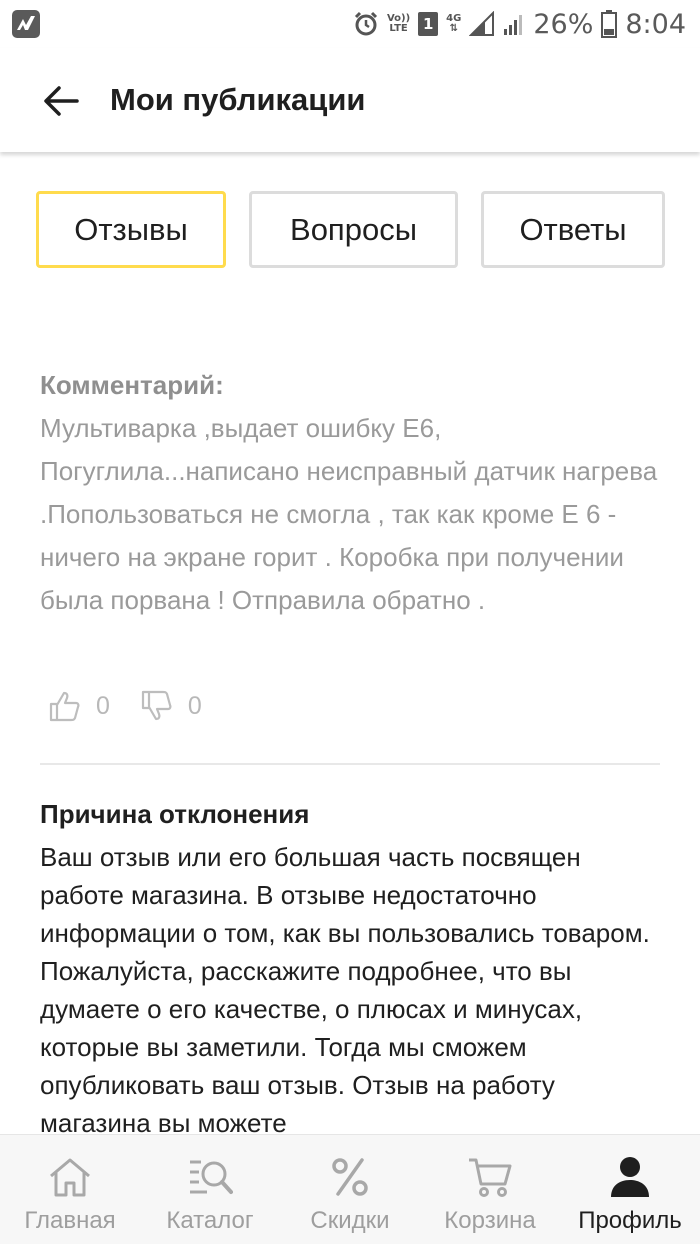 This screenshot has height=1244, width=700. I want to click on signal-icon, so click(482, 23).